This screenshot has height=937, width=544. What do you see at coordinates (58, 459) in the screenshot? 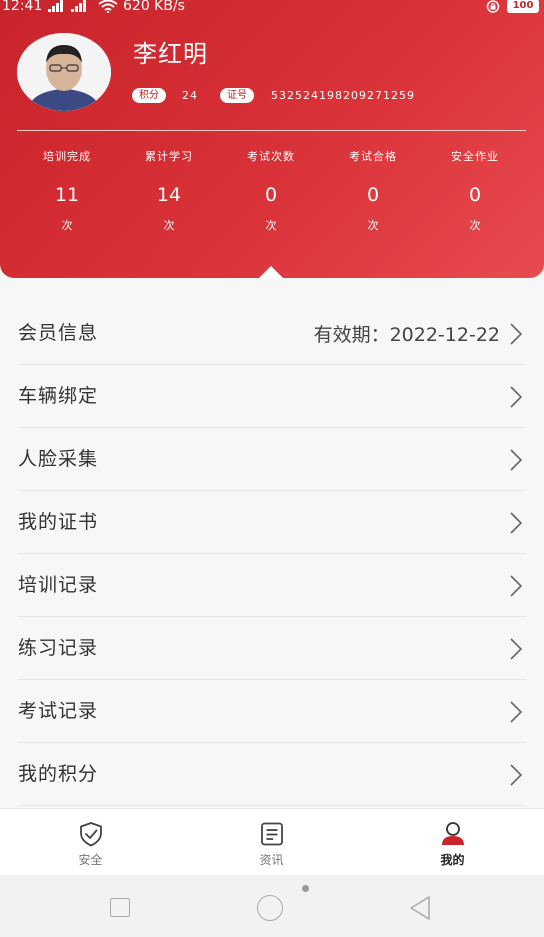
I see `menu-item-label: 人脸采集` at bounding box center [58, 459].